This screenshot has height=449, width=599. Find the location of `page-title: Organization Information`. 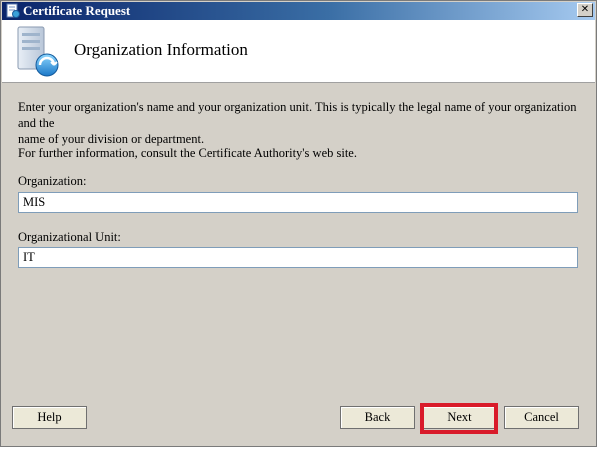

page-title: Organization Information is located at coordinates (161, 49).